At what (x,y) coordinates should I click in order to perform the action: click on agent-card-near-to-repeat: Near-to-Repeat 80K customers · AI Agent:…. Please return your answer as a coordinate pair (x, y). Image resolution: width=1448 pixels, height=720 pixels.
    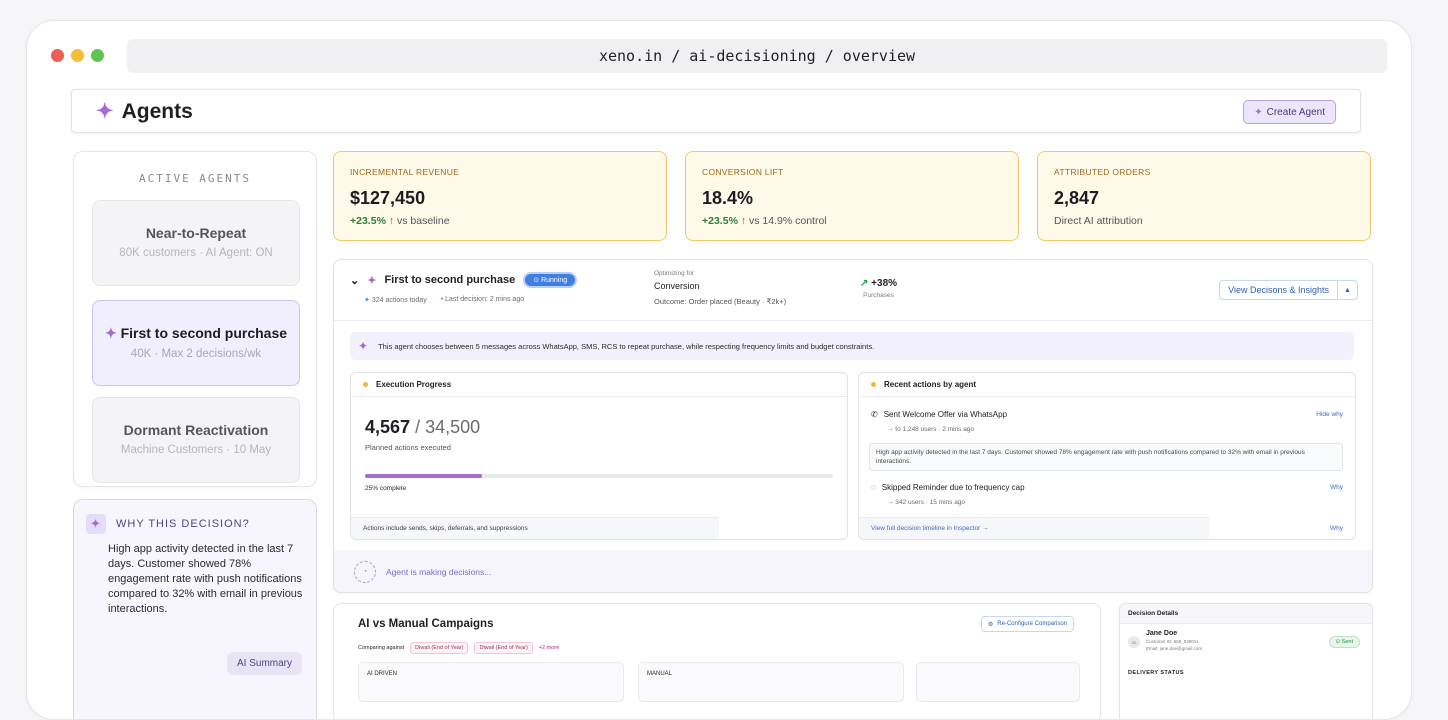
    Looking at the image, I should click on (196, 243).